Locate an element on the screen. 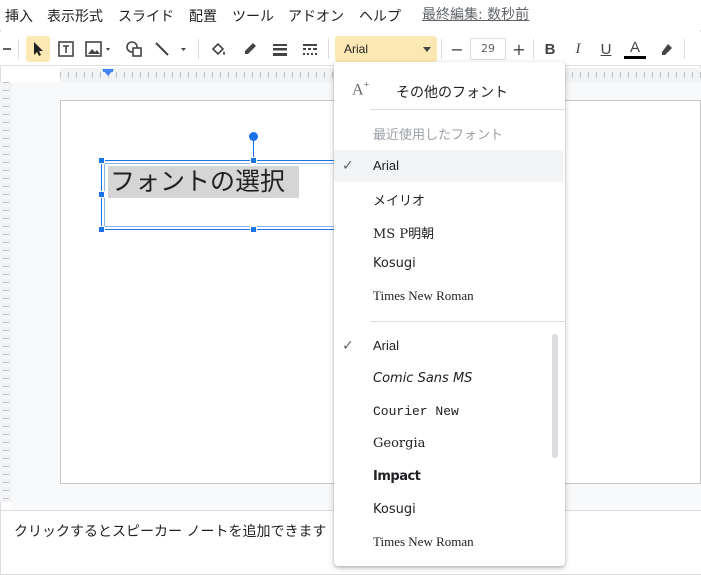 Image resolution: width=701 pixels, height=575 pixels. font-size-input: 29 is located at coordinates (488, 49).